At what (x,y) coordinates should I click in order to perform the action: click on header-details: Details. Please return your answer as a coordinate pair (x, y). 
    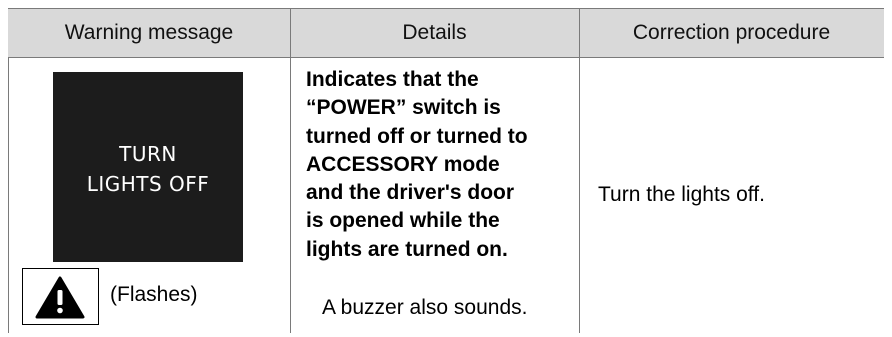
    Looking at the image, I should click on (434, 32).